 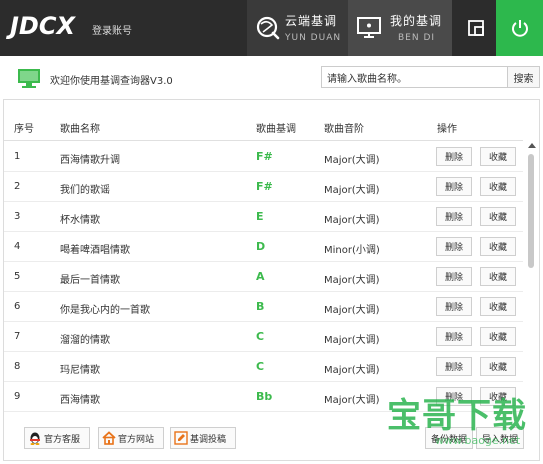 What do you see at coordinates (80, 129) in the screenshot?
I see `header-name: 歌曲名称` at bounding box center [80, 129].